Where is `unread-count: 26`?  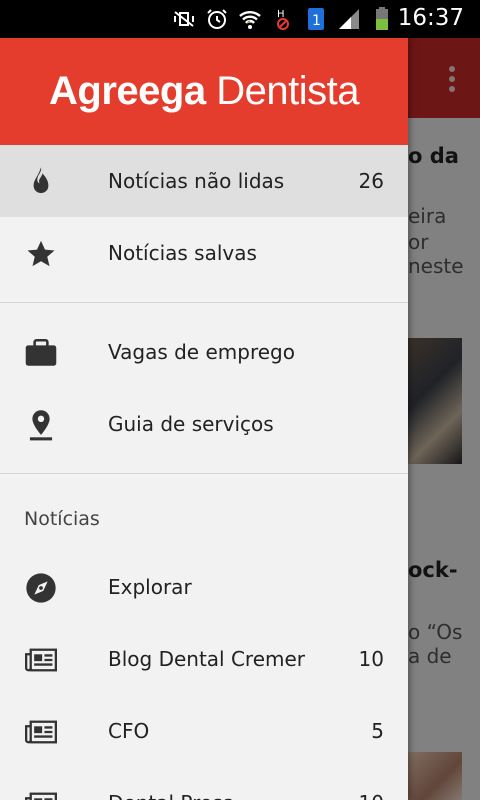 unread-count: 26 is located at coordinates (371, 181).